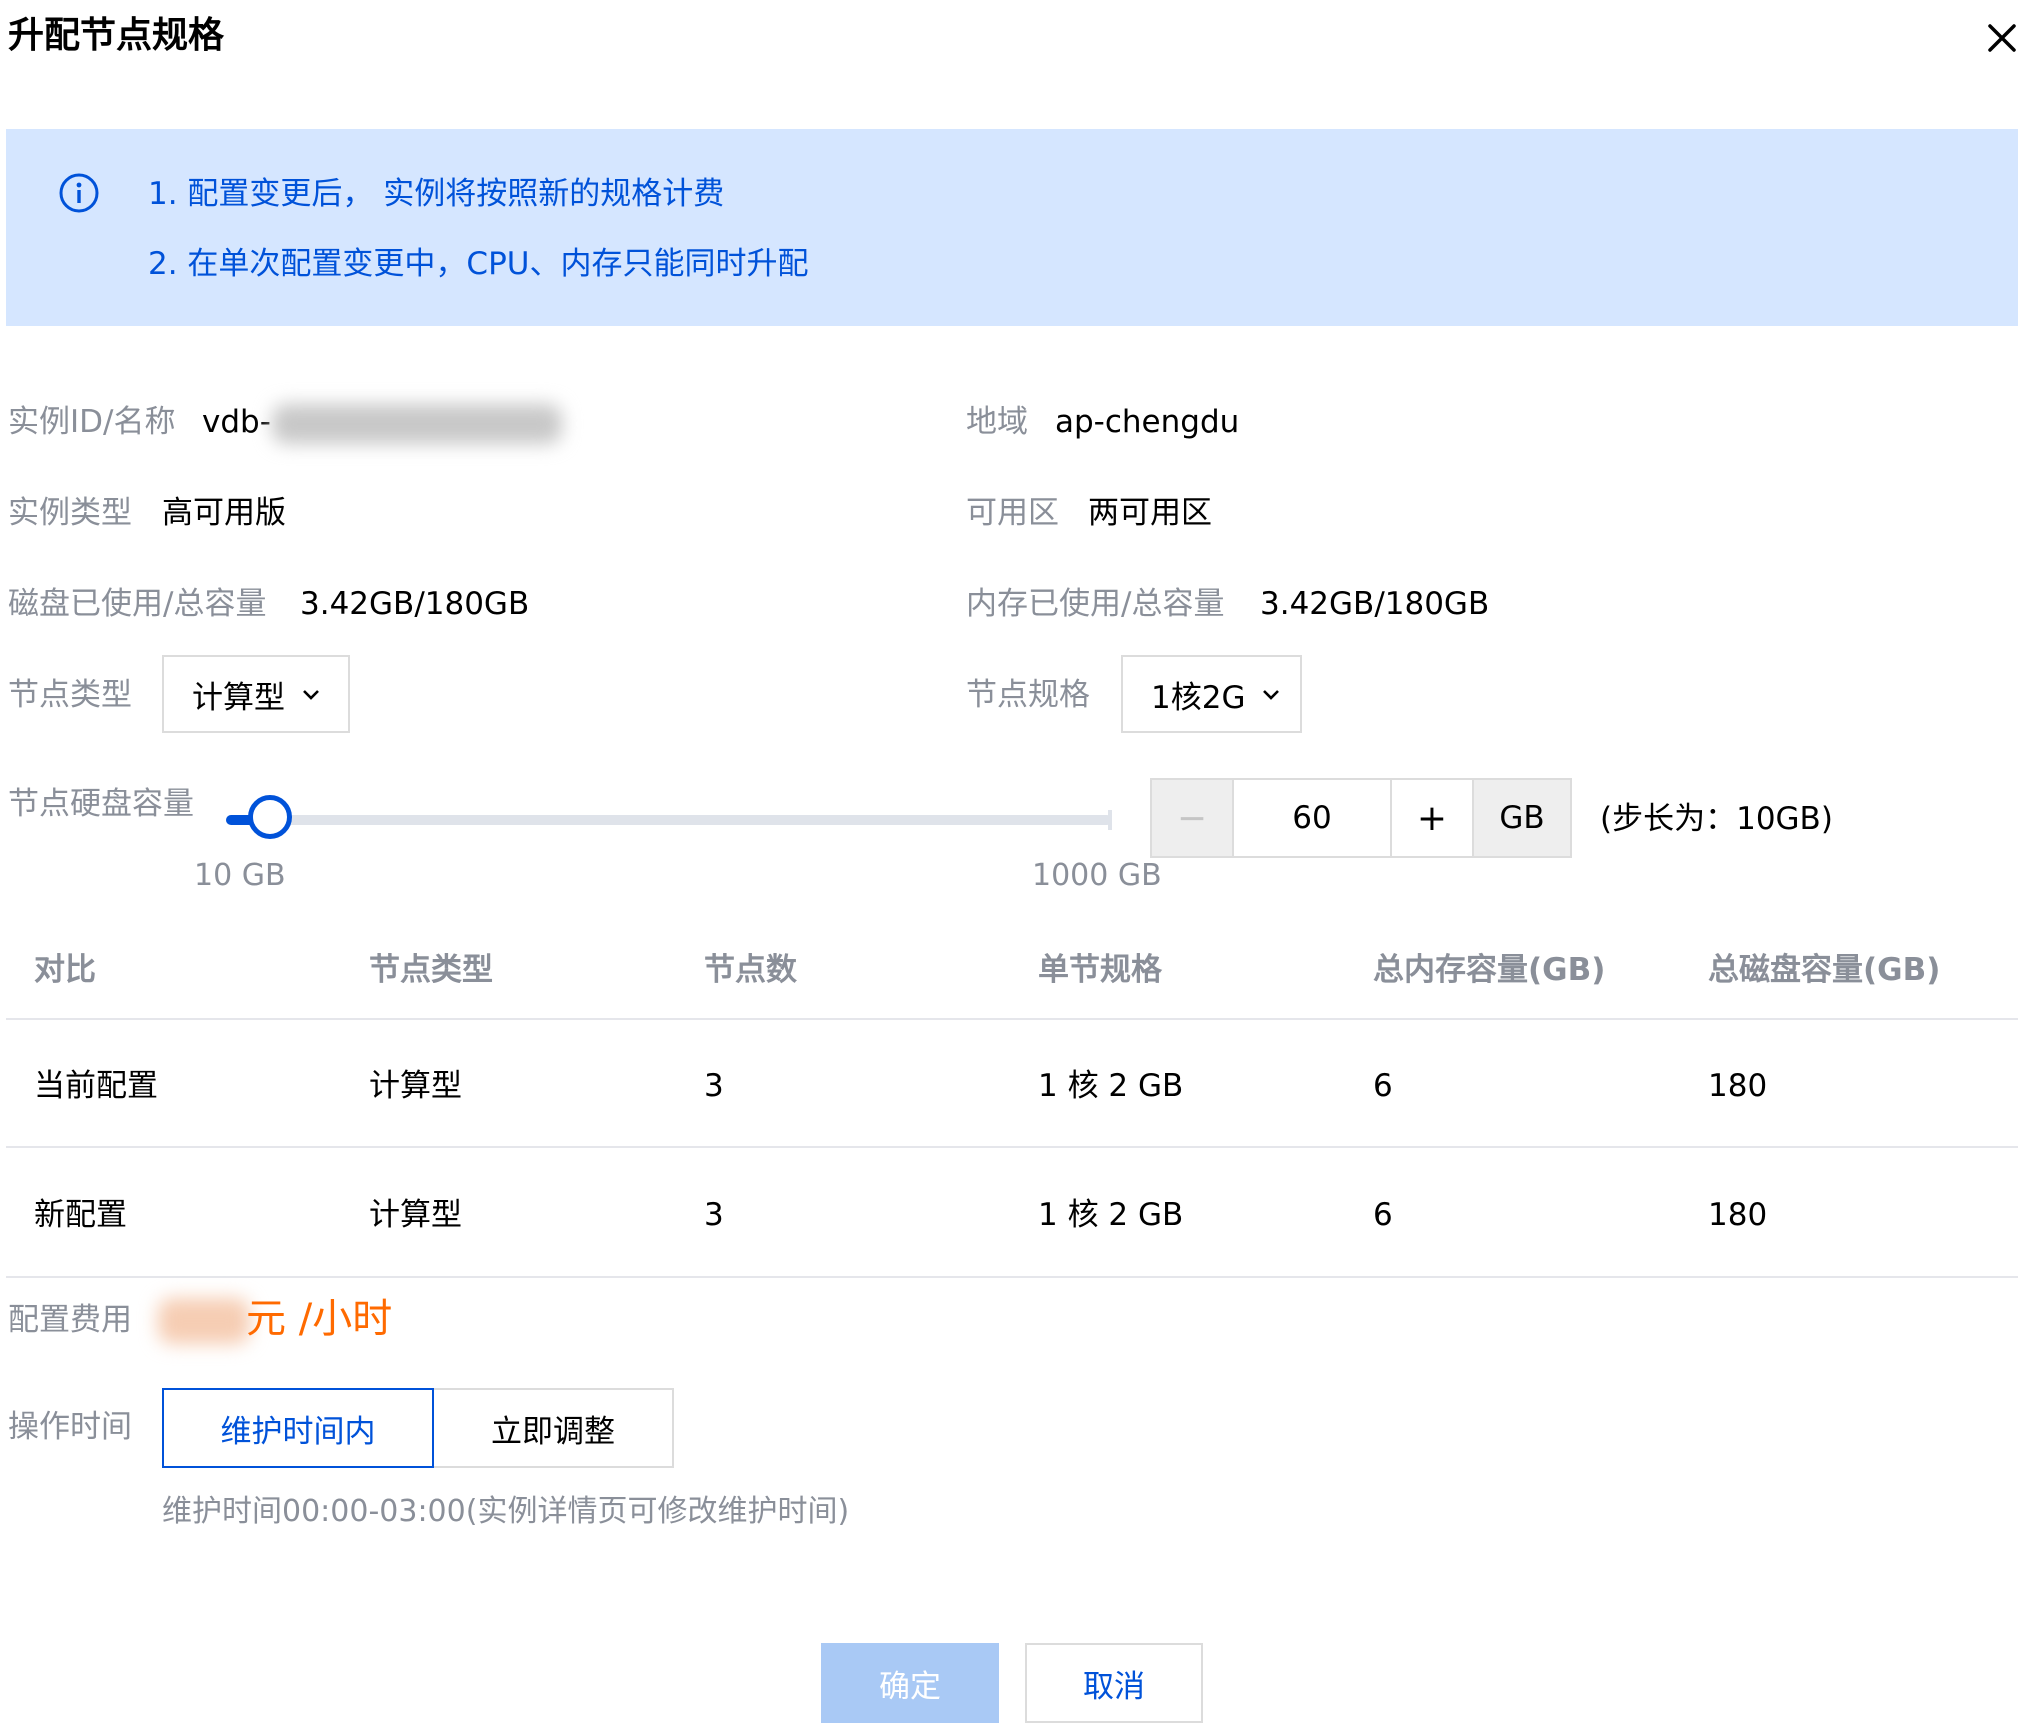 The width and height of the screenshot is (2024, 1731). What do you see at coordinates (238, 697) in the screenshot?
I see `node-type-selected: 计算型` at bounding box center [238, 697].